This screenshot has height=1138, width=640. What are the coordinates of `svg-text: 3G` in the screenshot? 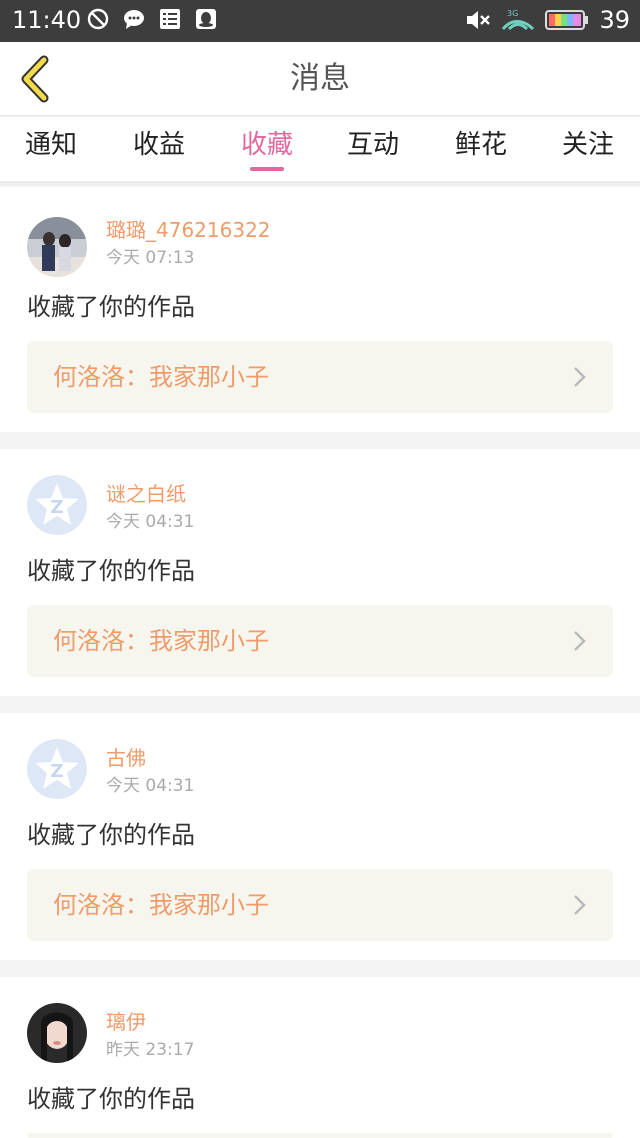 It's located at (512, 13).